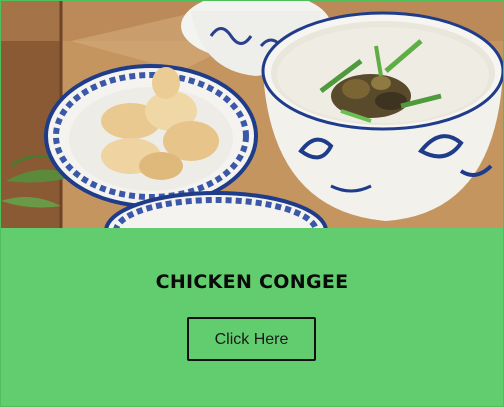  What do you see at coordinates (251, 339) in the screenshot?
I see `click-here-button: Click Here` at bounding box center [251, 339].